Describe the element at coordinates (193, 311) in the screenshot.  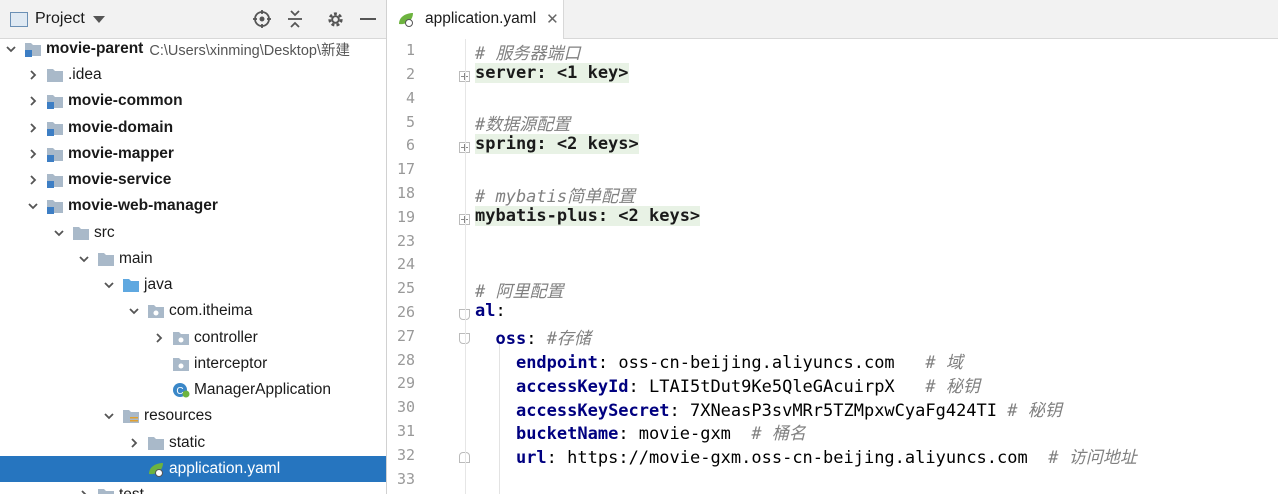
I see `tree-item-com-itheima: com.itheima` at that location.